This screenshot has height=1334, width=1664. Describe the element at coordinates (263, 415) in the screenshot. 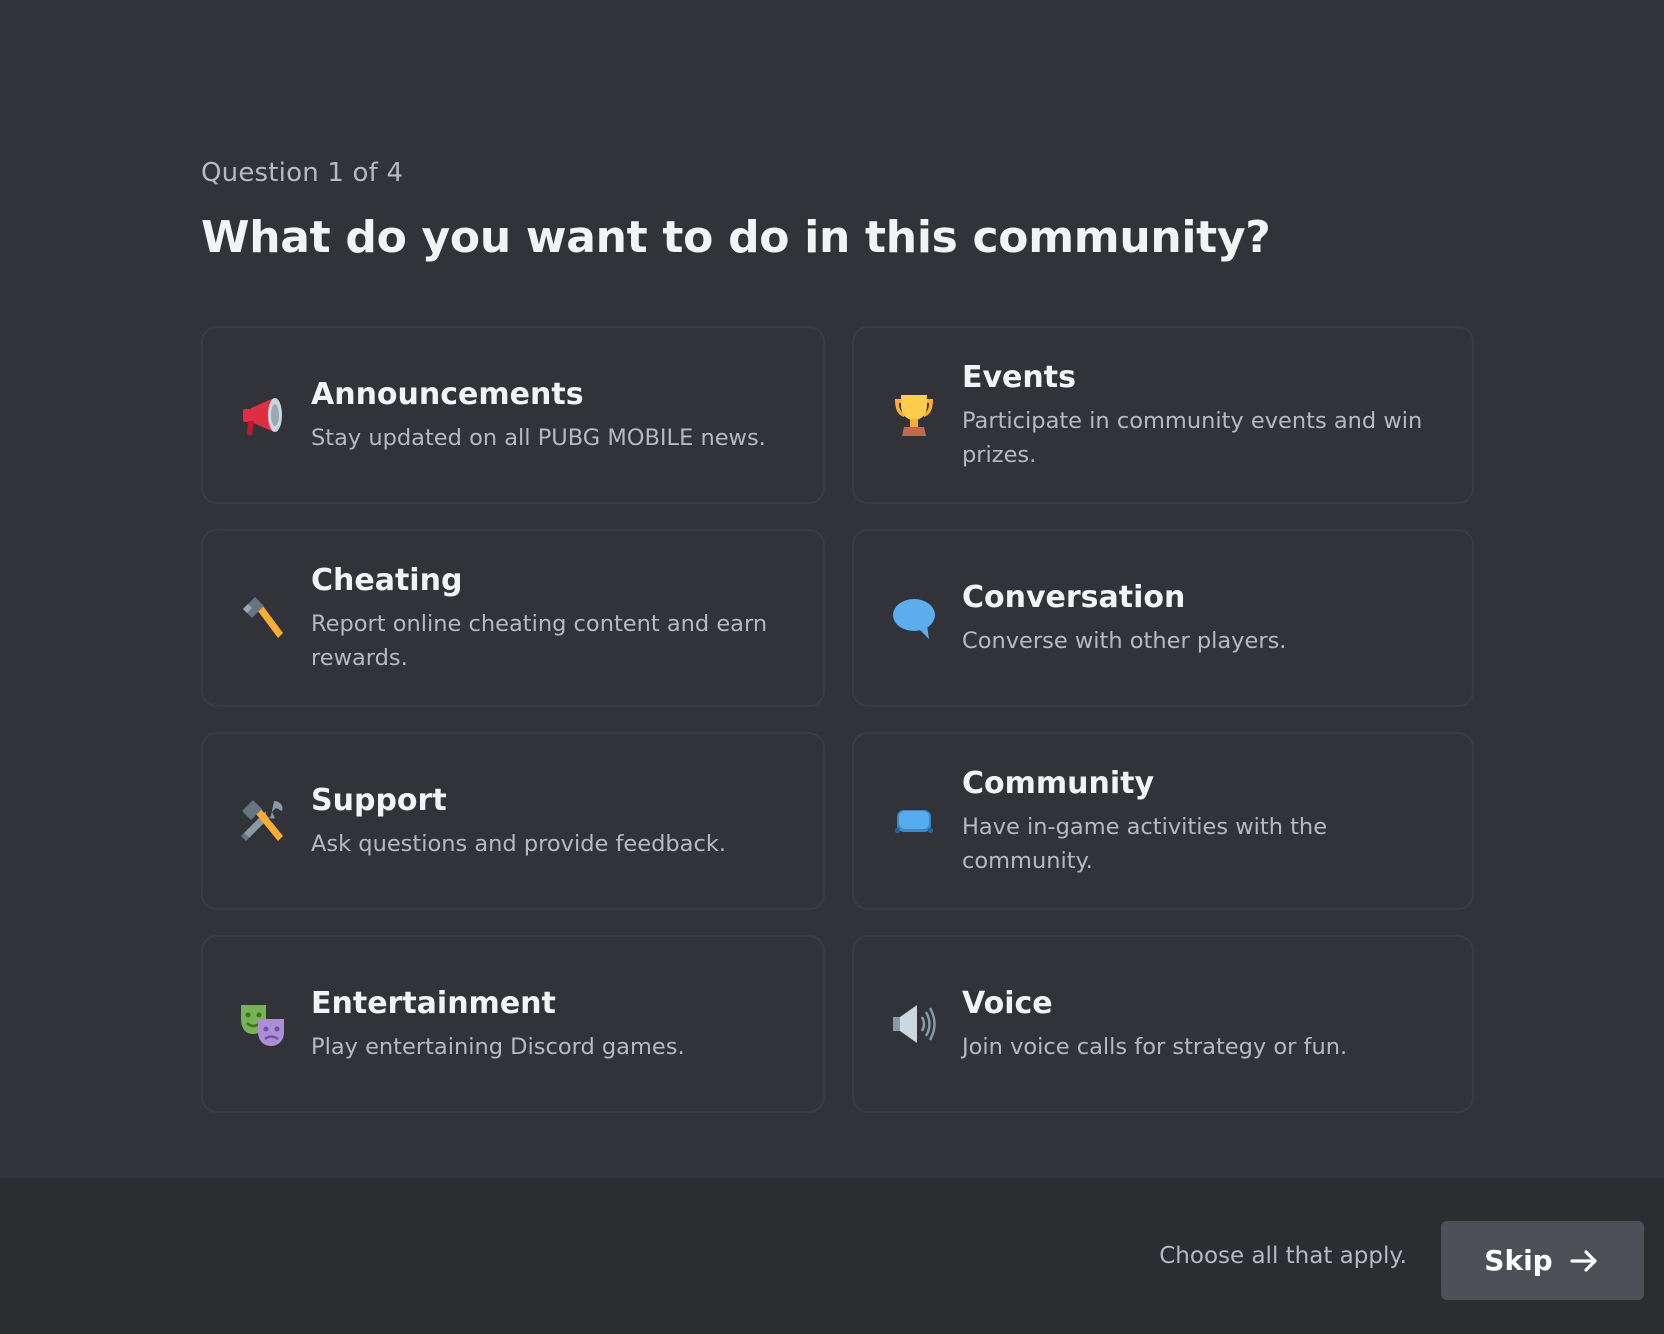

I see `megaphone-icon` at that location.